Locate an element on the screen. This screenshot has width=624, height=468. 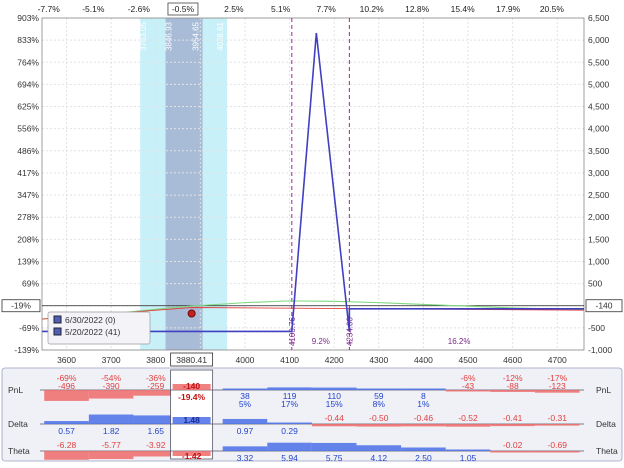
left-pct-tick-label: 764% is located at coordinates (28, 62).